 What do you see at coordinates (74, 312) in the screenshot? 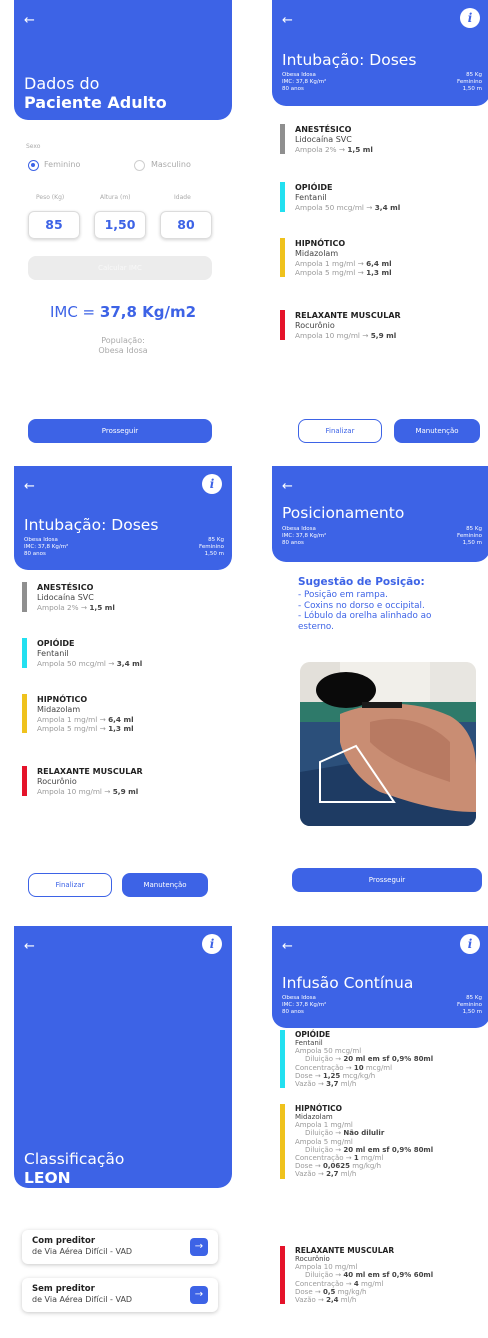
I see `imc-prefix: IMC =` at bounding box center [74, 312].